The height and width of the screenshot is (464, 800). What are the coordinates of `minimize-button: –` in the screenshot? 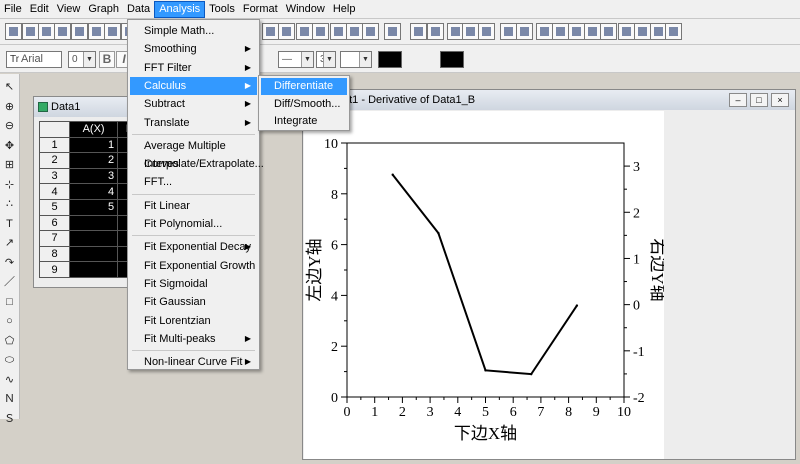 It's located at (738, 100).